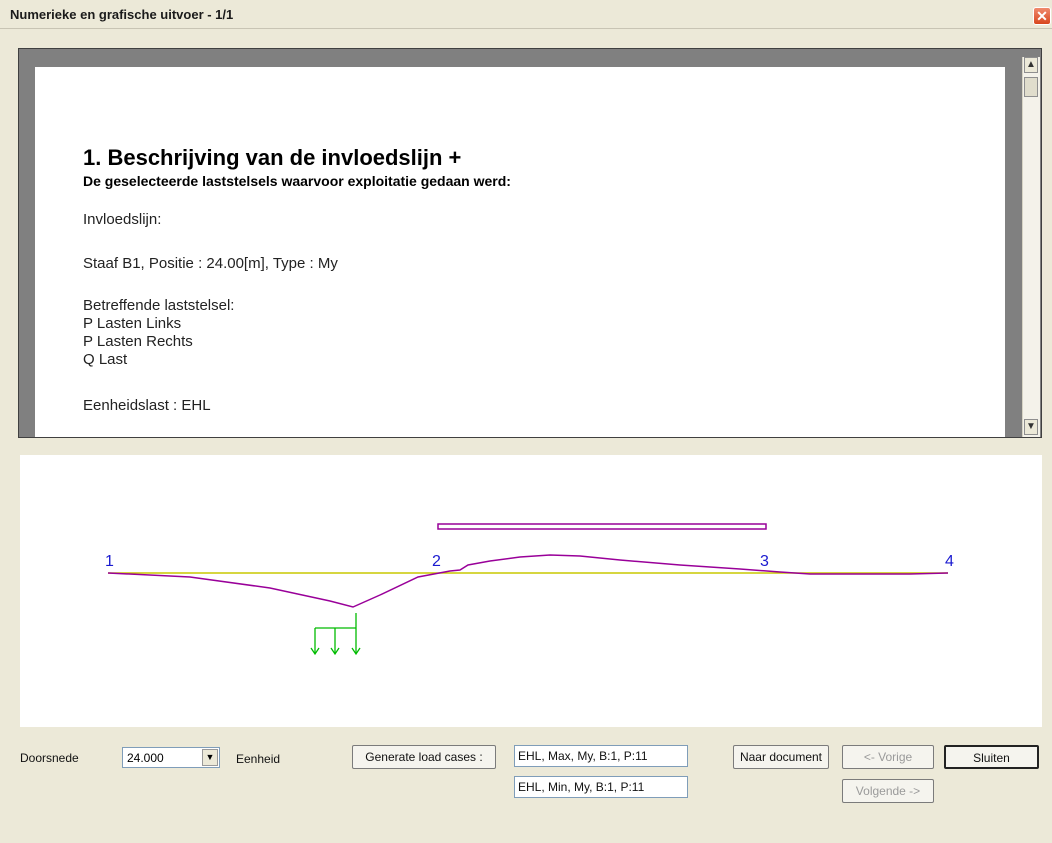  What do you see at coordinates (1031, 87) in the screenshot?
I see `scroll-thumb` at bounding box center [1031, 87].